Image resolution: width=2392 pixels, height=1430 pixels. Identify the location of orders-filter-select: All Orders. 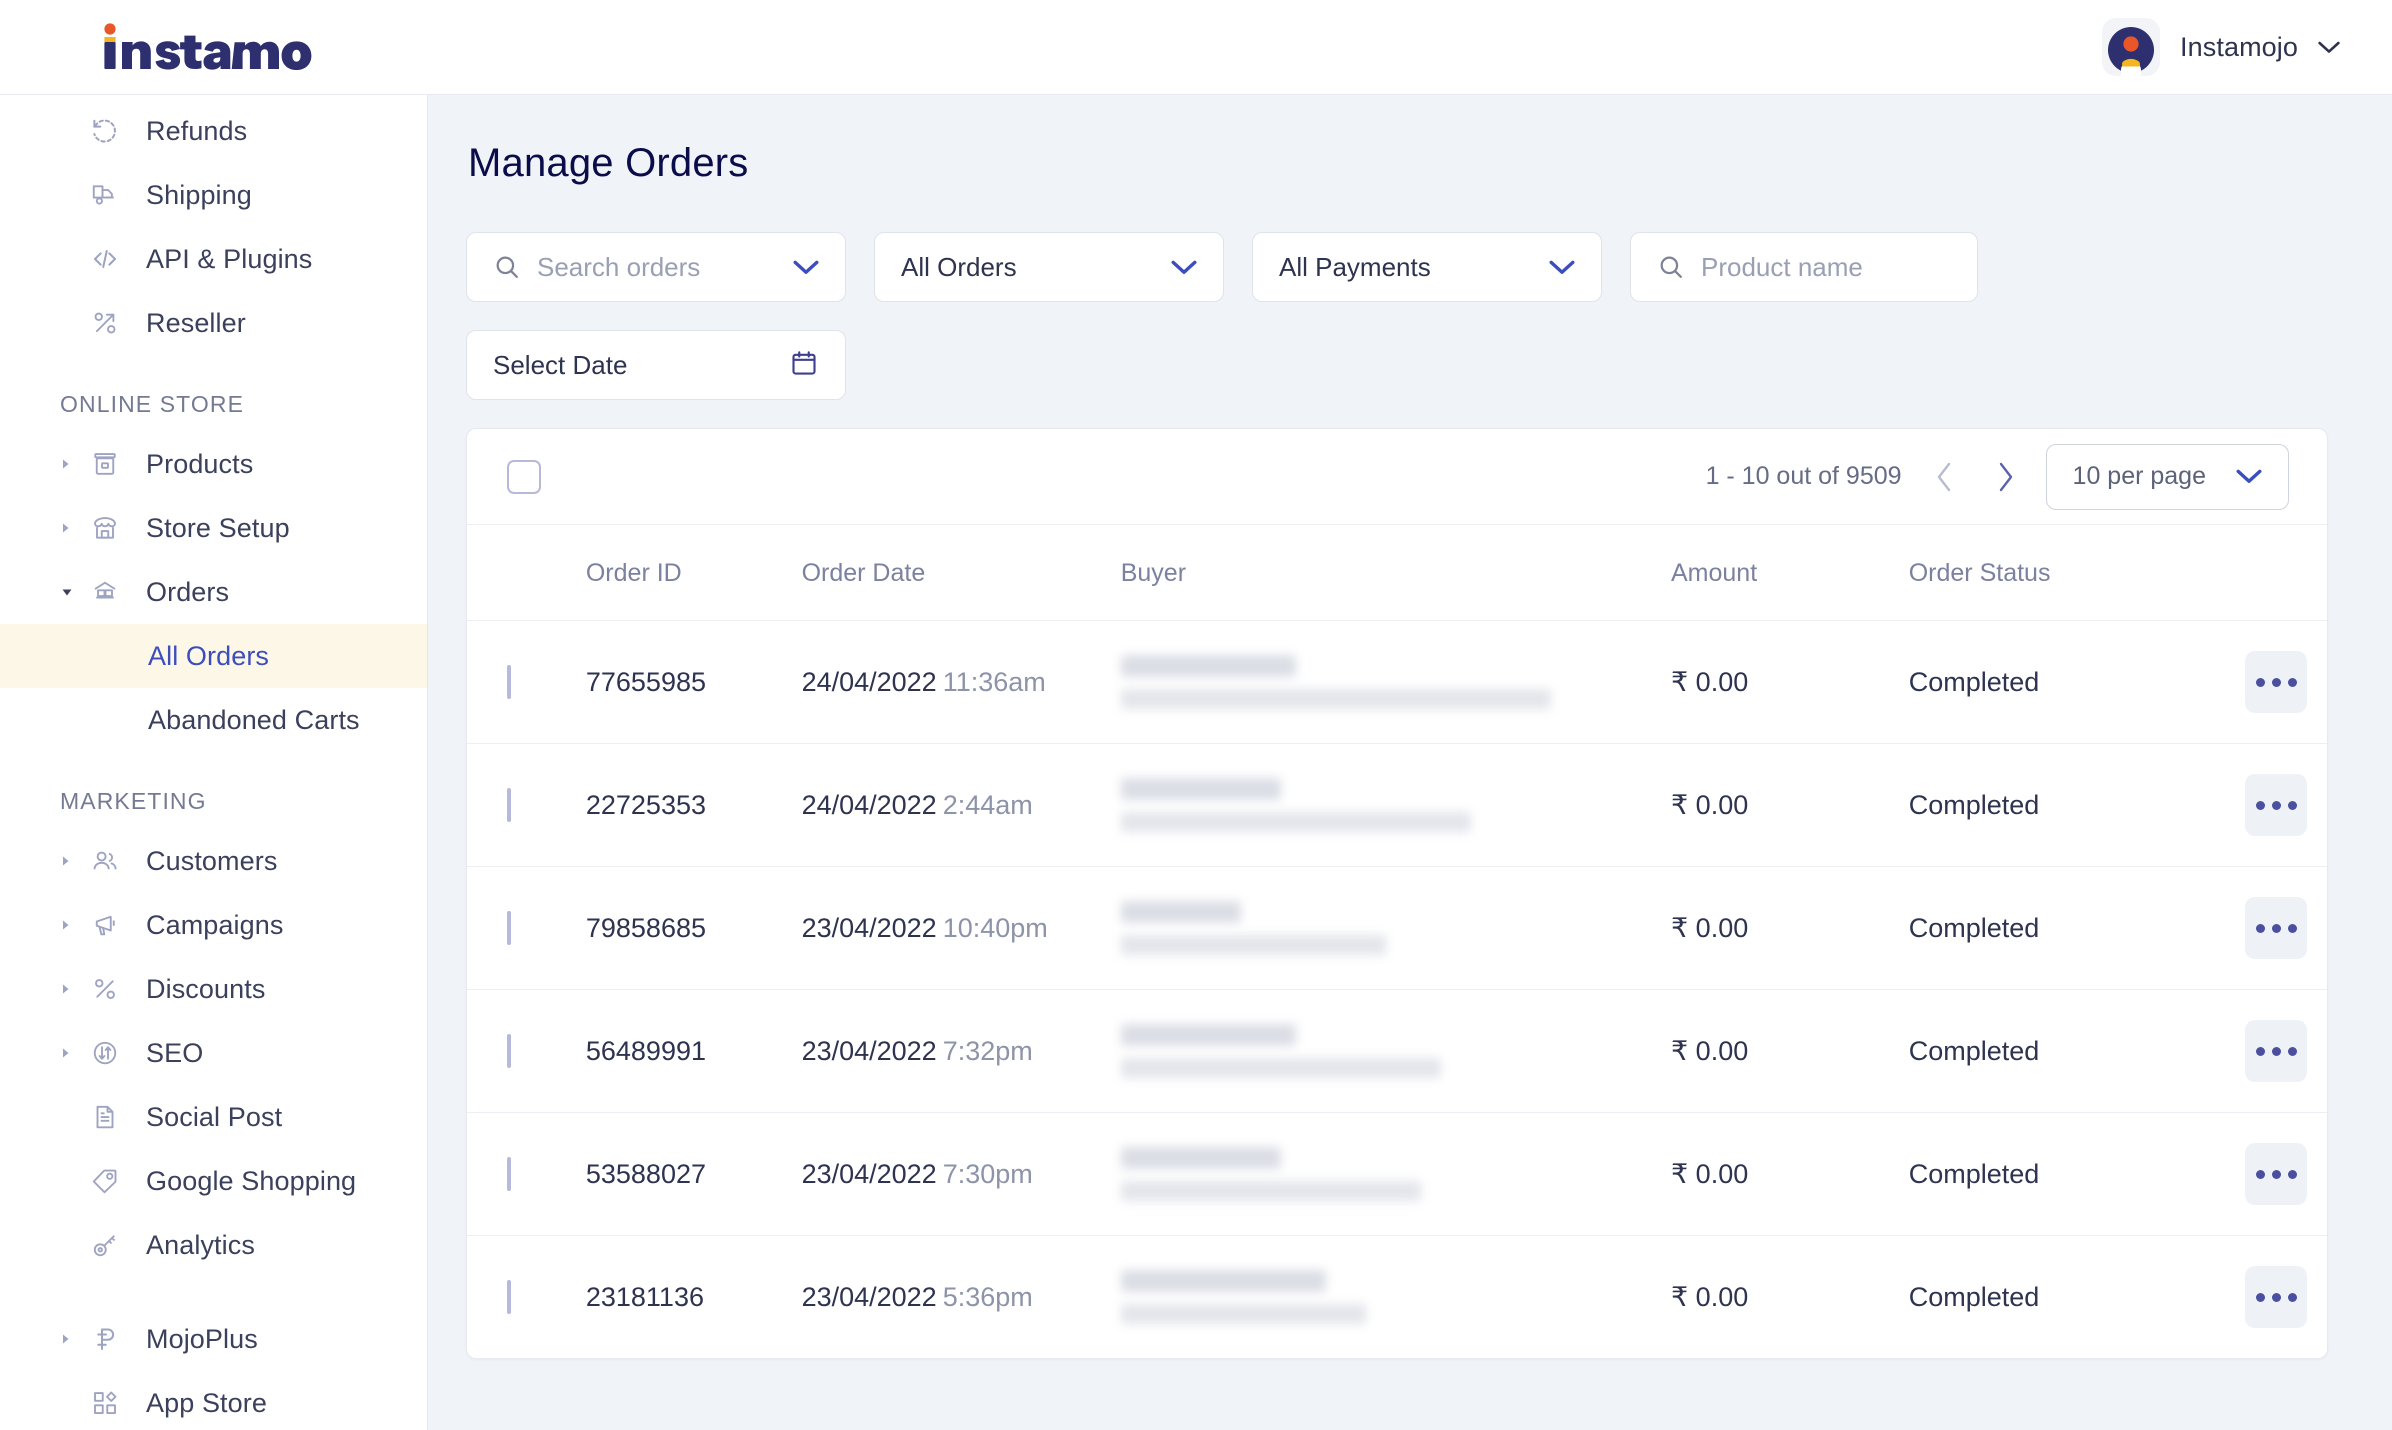
(1049, 267).